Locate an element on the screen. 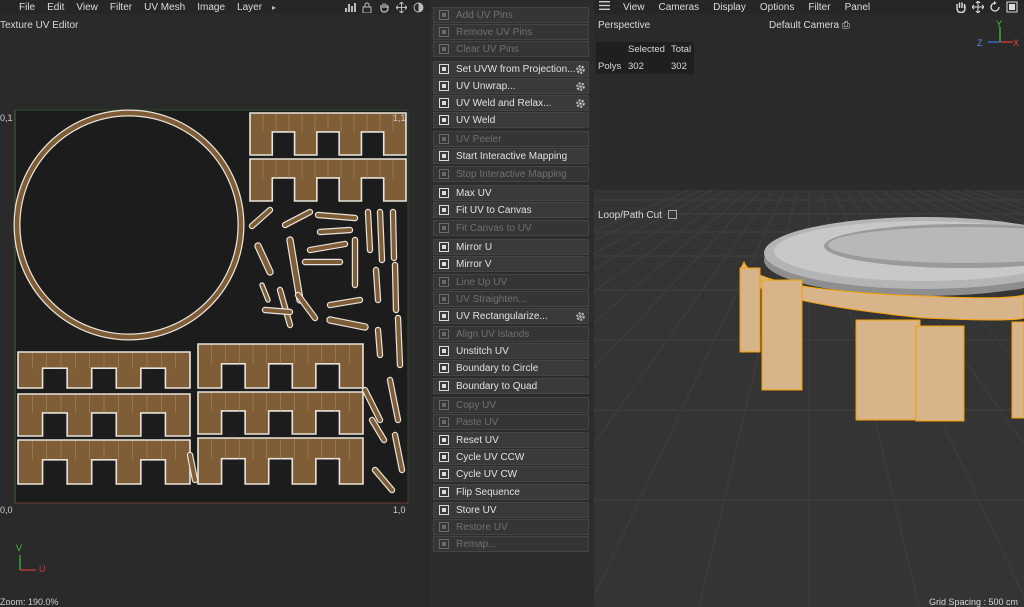  max-uv-icon is located at coordinates (444, 193).